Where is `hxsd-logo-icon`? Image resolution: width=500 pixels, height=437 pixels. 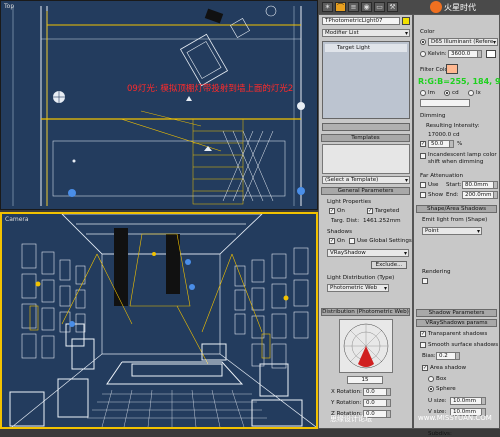
hxsd-logo-icon is located at coordinates (436, 7).